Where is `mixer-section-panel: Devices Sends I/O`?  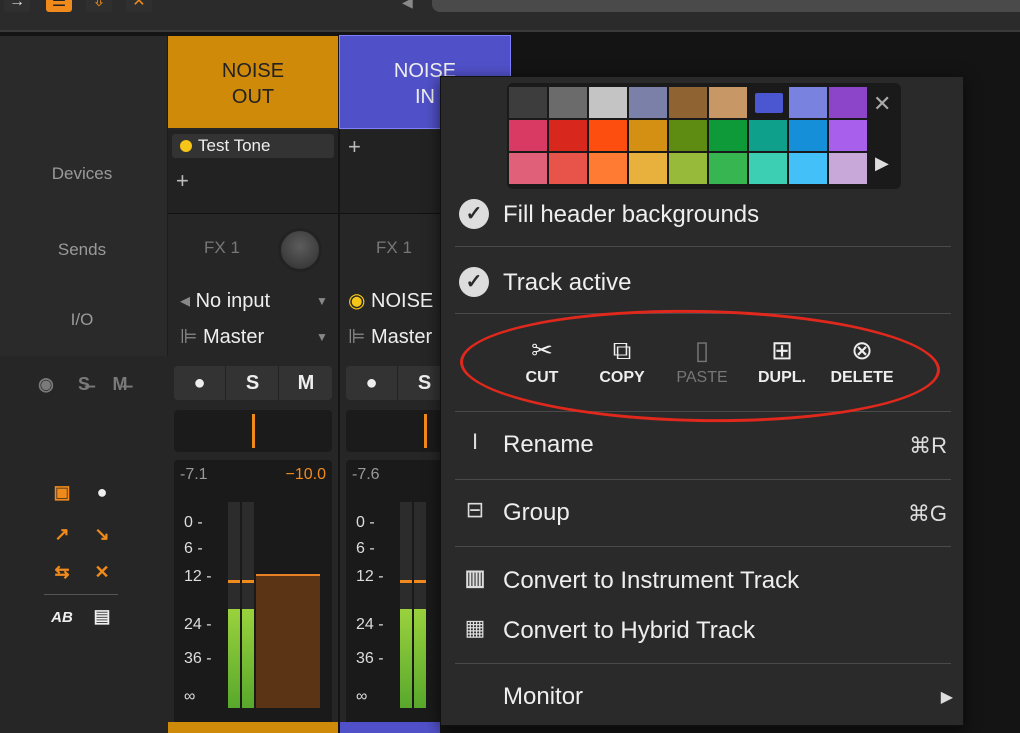 mixer-section-panel: Devices Sends I/O is located at coordinates (84, 196).